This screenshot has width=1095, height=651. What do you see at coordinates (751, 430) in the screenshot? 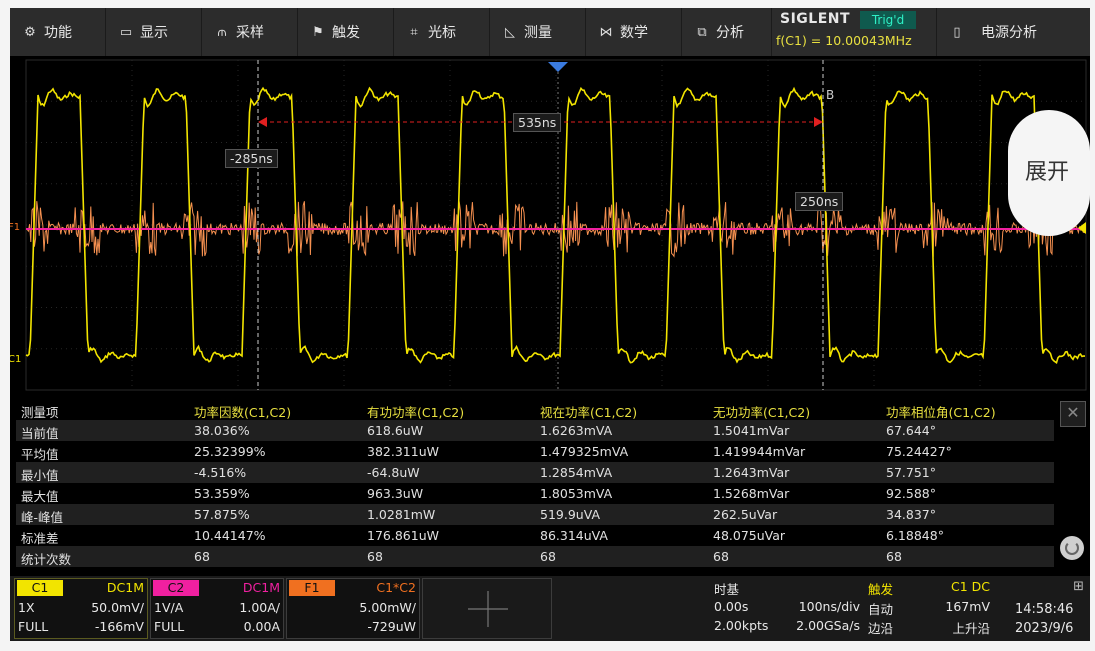
I see `table-cell: 1.5041mVar` at bounding box center [751, 430].